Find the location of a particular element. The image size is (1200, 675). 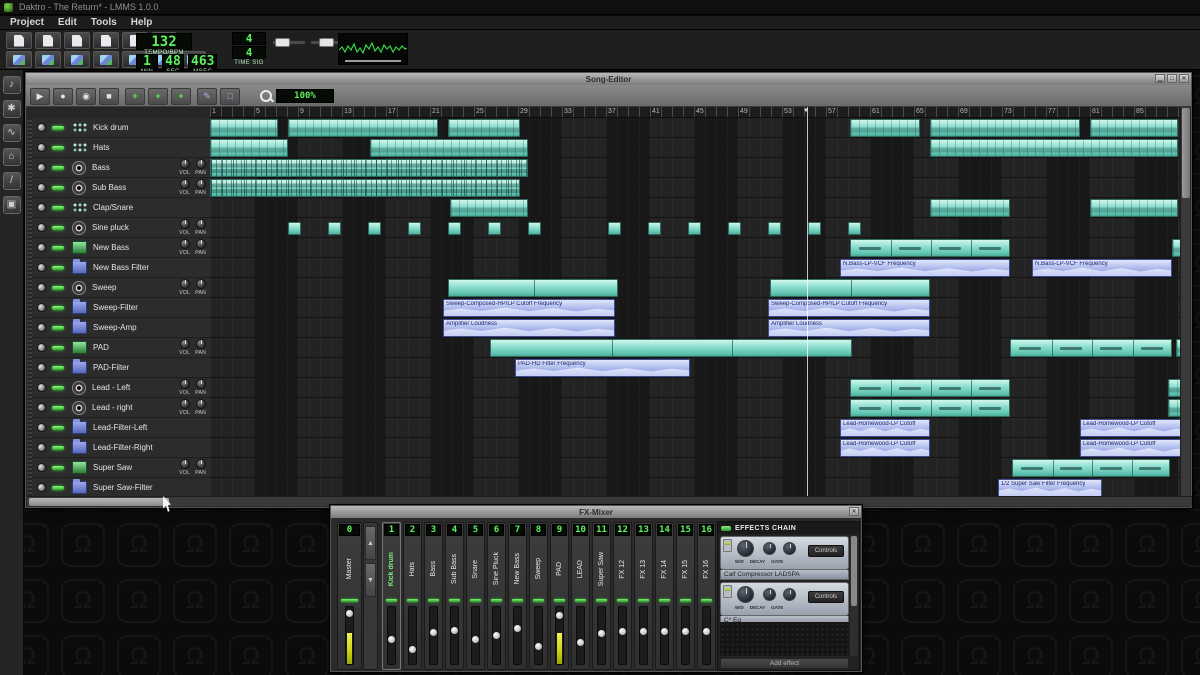

output-visualizer is located at coordinates (373, 49).